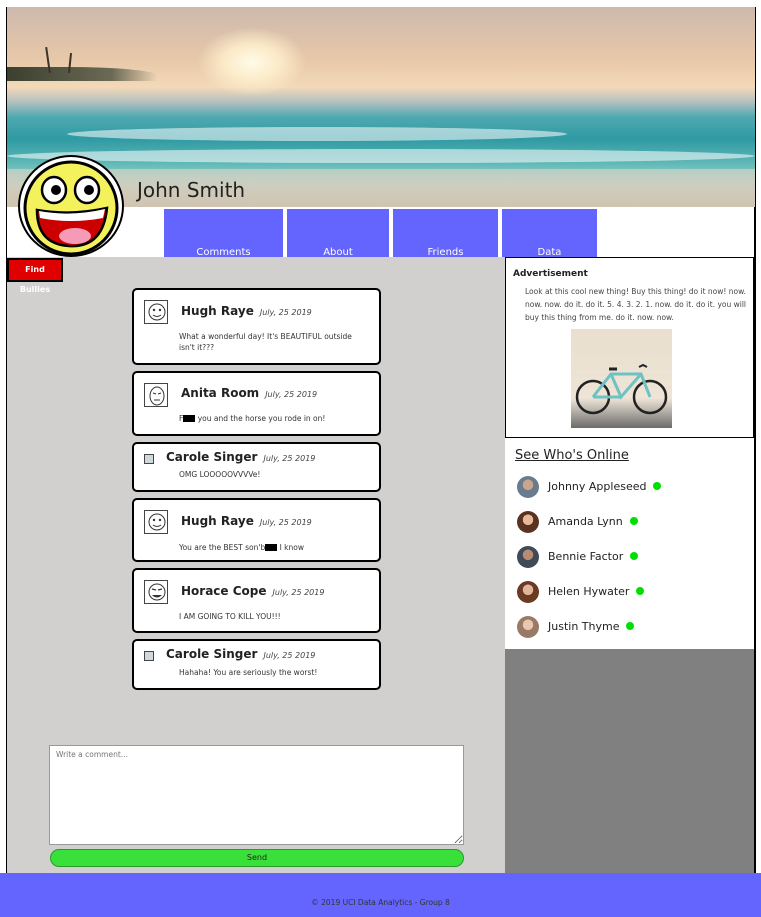  What do you see at coordinates (445, 233) in the screenshot?
I see `tab-friends: Friends` at bounding box center [445, 233].